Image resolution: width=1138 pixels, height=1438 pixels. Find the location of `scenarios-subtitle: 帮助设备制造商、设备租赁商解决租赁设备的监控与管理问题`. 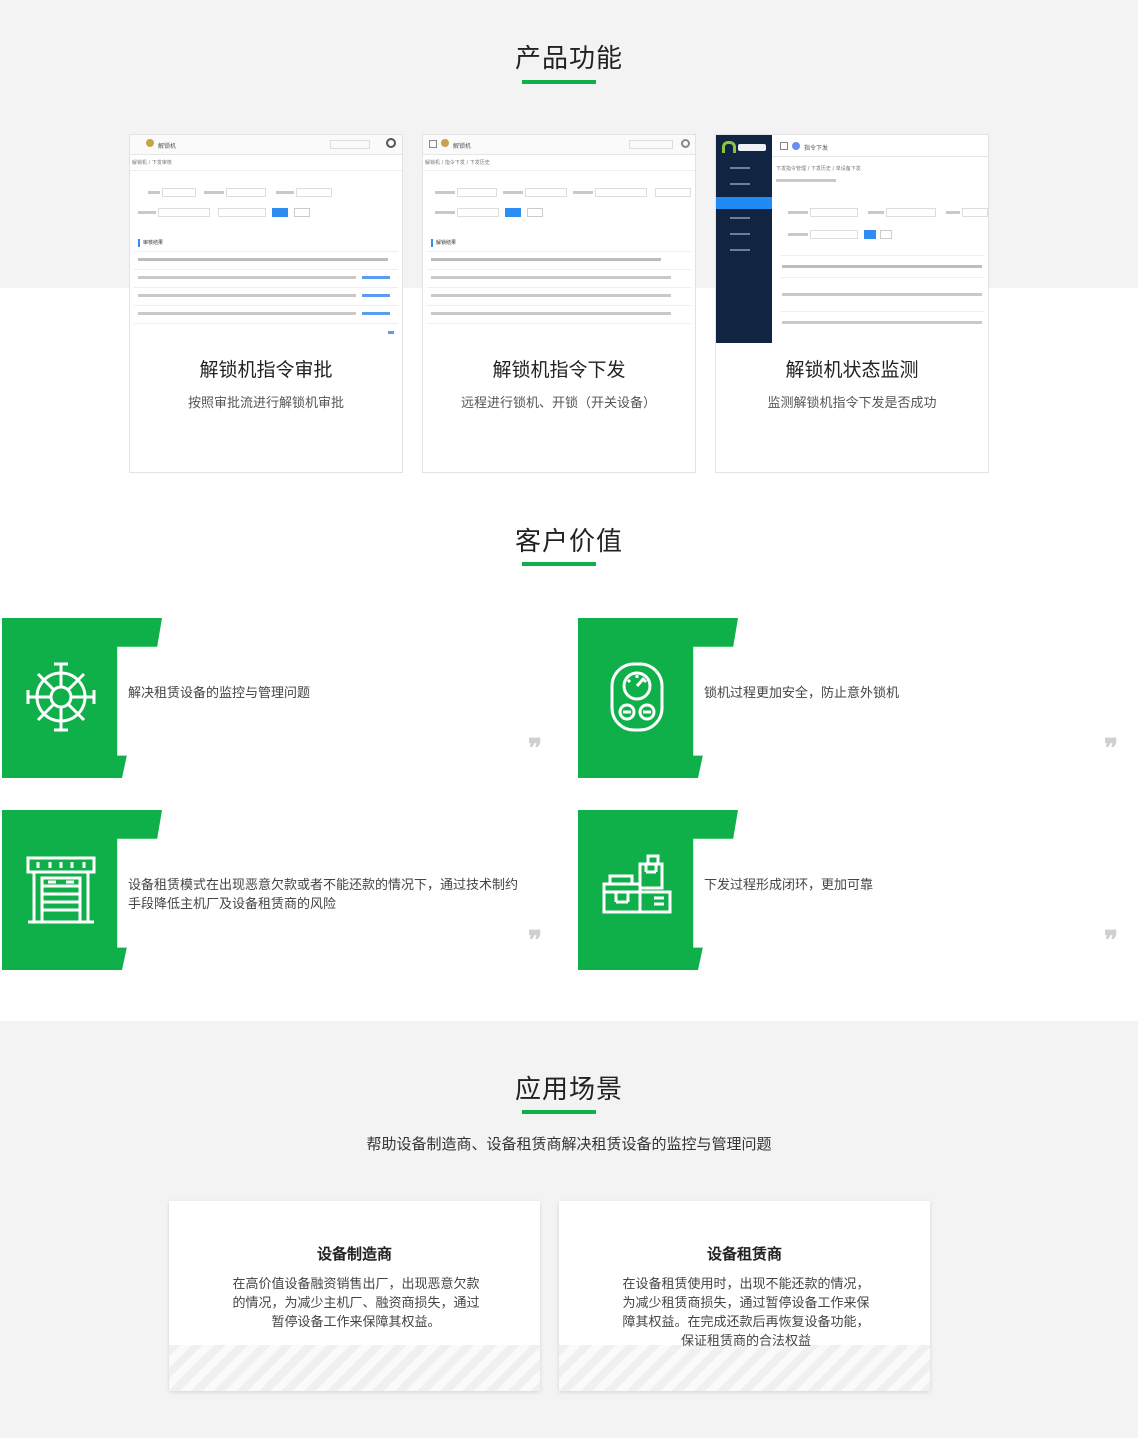

scenarios-subtitle: 帮助设备制造商、设备租赁商解决租赁设备的监控与管理问题 is located at coordinates (569, 1144).